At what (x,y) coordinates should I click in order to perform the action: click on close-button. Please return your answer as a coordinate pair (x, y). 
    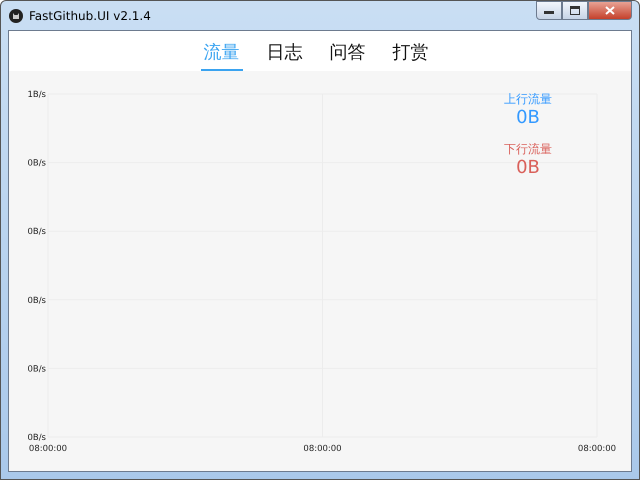
    Looking at the image, I should click on (610, 10).